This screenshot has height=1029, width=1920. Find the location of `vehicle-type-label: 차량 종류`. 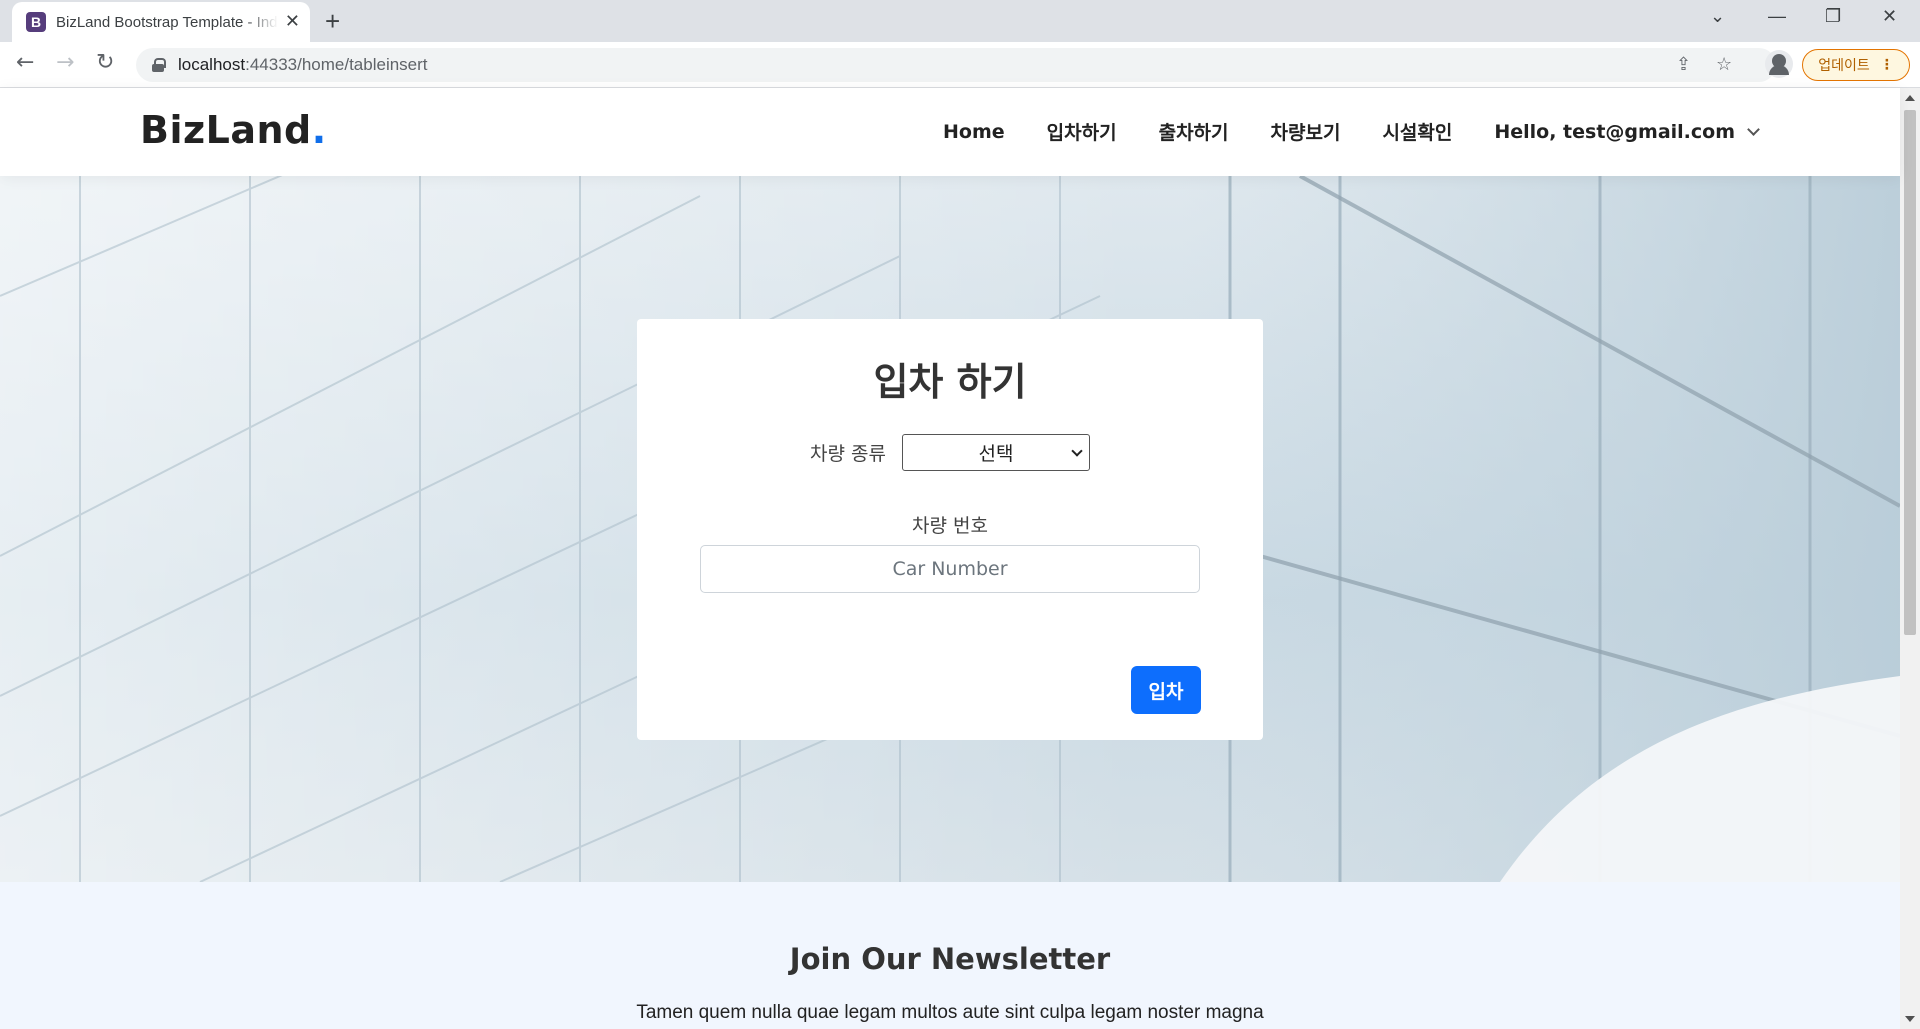

vehicle-type-label: 차량 종류 is located at coordinates (848, 454).